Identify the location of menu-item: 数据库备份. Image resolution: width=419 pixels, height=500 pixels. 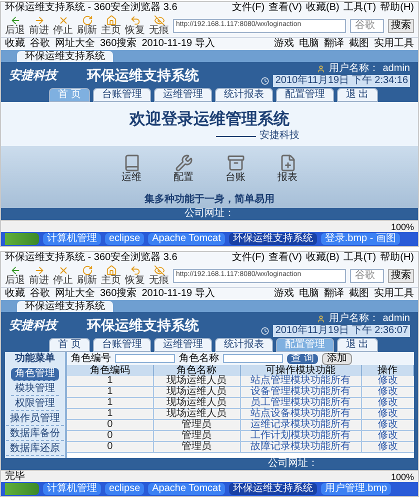
(35, 434).